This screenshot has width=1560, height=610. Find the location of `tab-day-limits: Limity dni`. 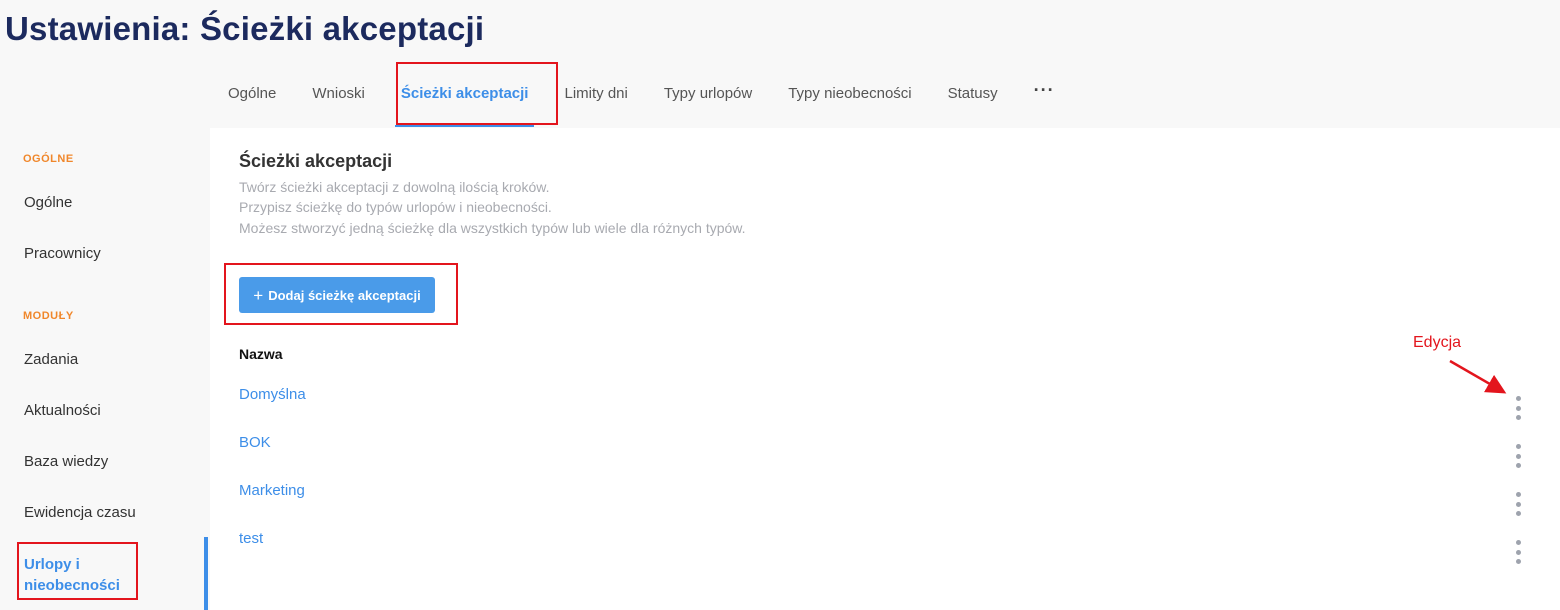

tab-day-limits: Limity dni is located at coordinates (595, 93).